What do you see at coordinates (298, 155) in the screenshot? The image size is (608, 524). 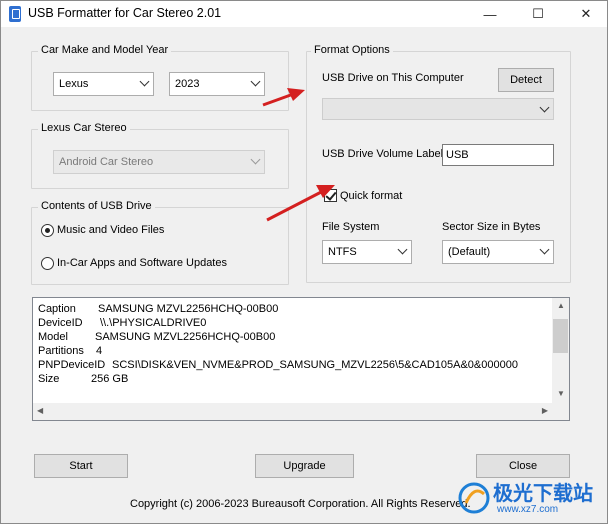 I see `annotation-arrows` at bounding box center [298, 155].